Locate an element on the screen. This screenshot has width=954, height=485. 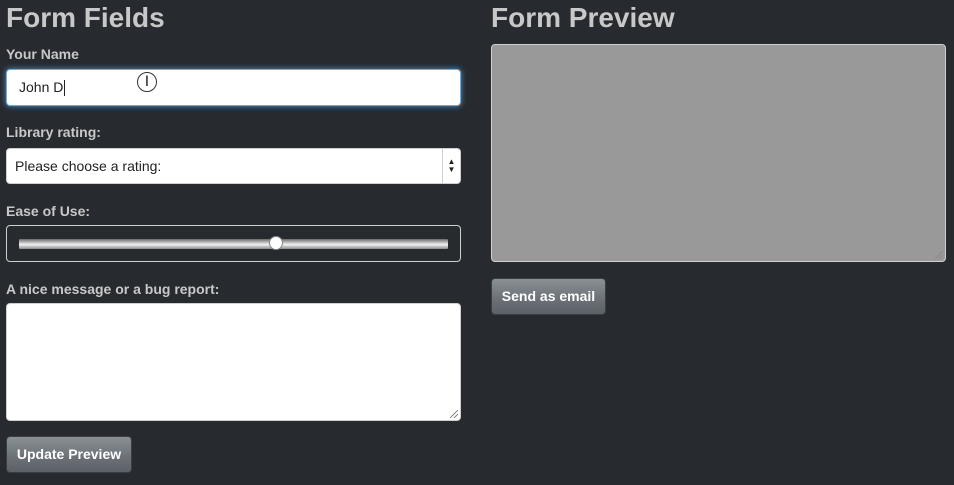
ease-slider-track is located at coordinates (233, 243).